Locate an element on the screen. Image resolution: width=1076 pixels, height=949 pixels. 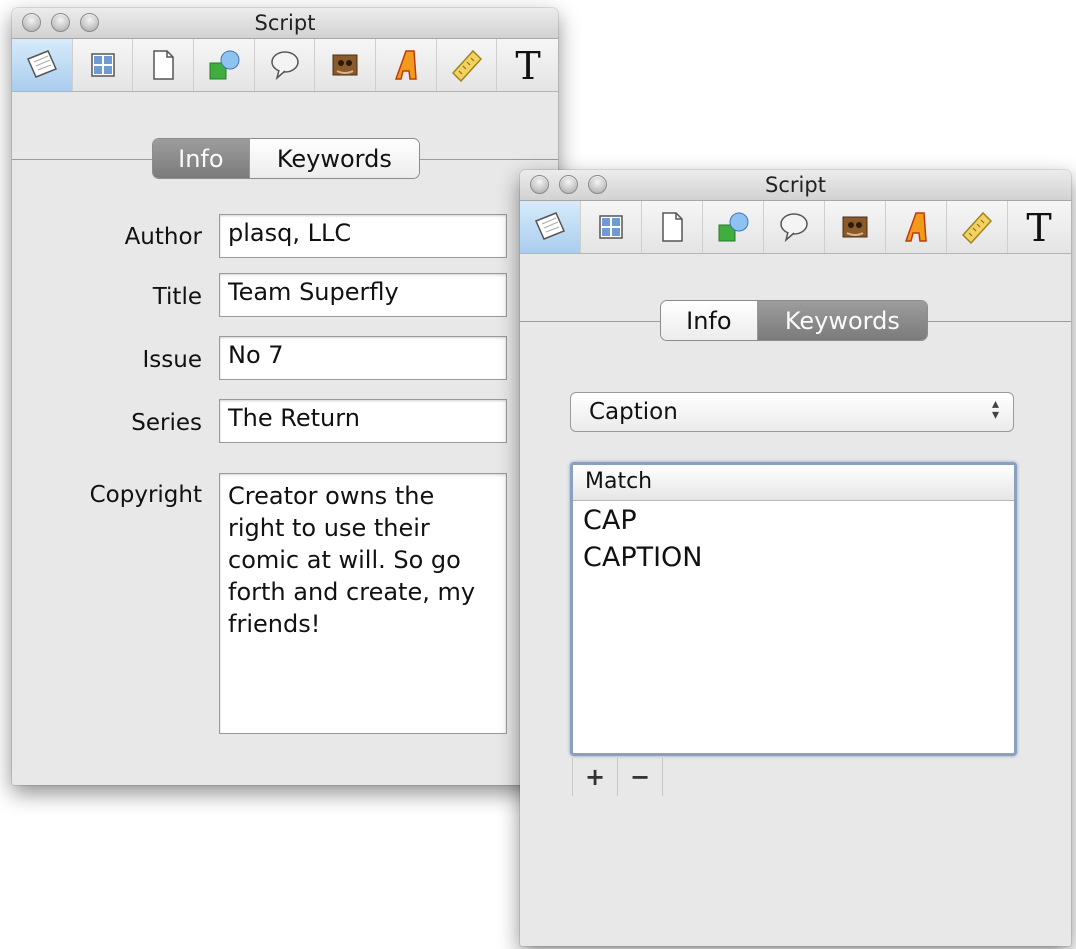
remove-keyword-button: − is located at coordinates (640, 777).